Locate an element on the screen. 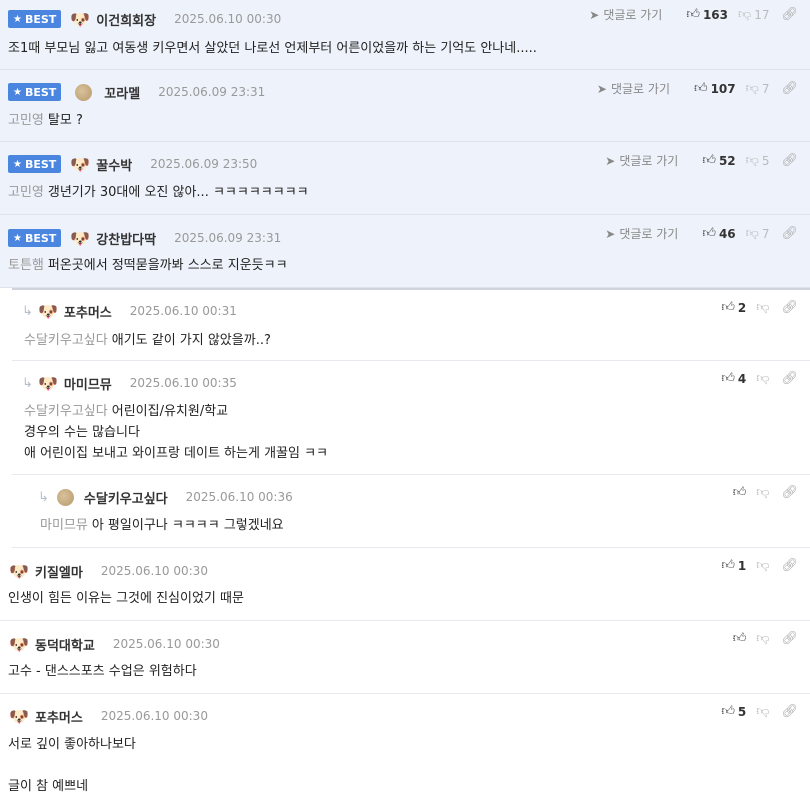 The height and width of the screenshot is (812, 810). upvote-button: 👍︎ 163 is located at coordinates (707, 14).